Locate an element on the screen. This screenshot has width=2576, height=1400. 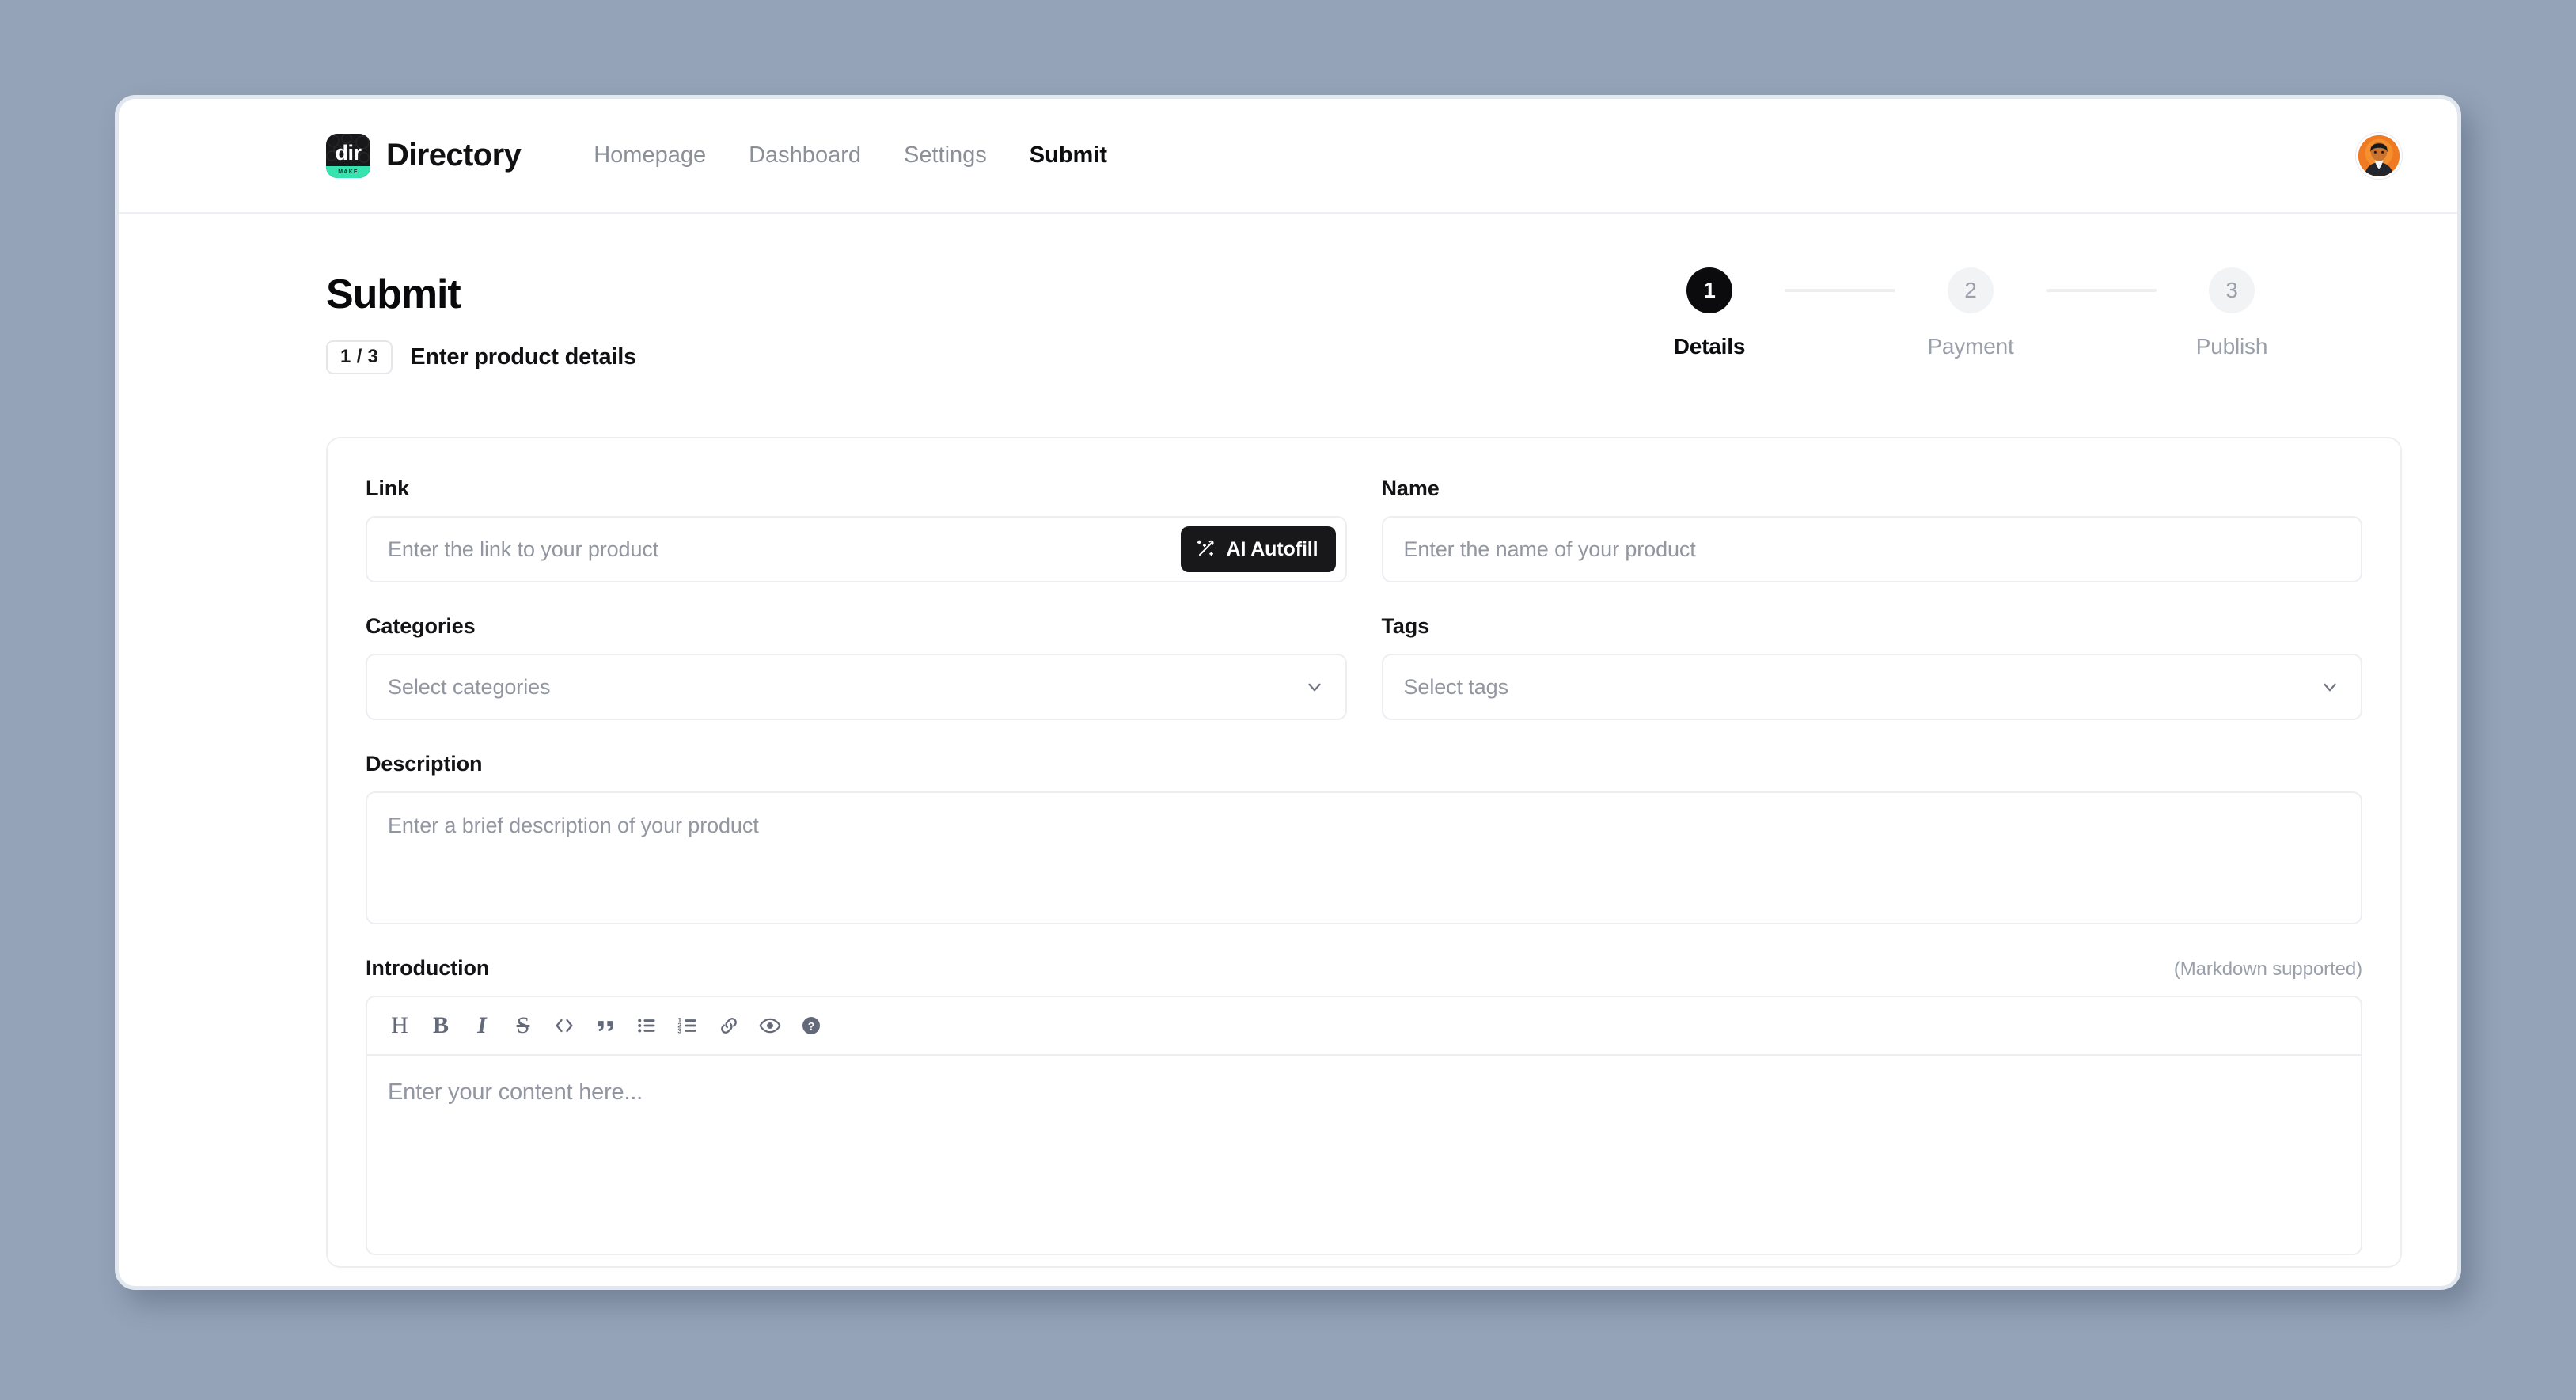
user-avatar is located at coordinates (2379, 155).